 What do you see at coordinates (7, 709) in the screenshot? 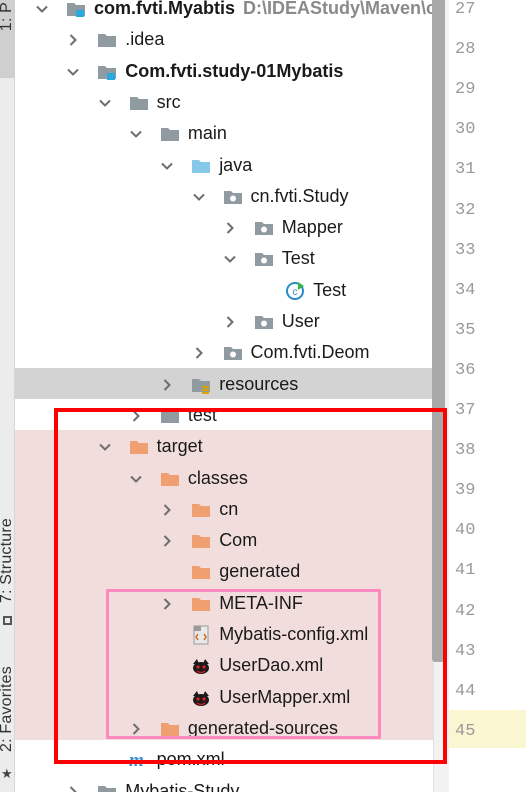
I see `favorites-tool-label: 2: Favorites` at bounding box center [7, 709].